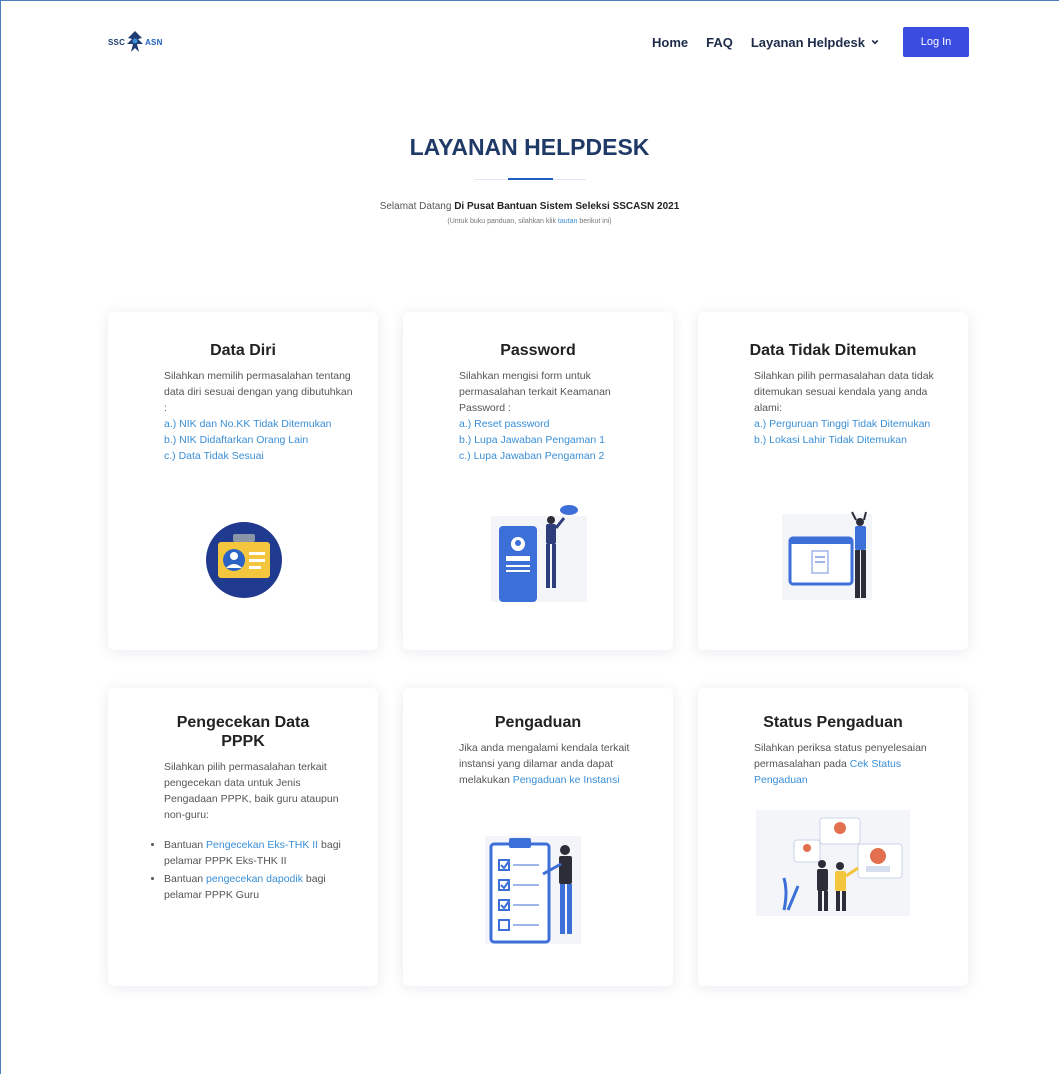 Image resolution: width=1059 pixels, height=1074 pixels. What do you see at coordinates (719, 42) in the screenshot?
I see `nav-faq: FAQ` at bounding box center [719, 42].